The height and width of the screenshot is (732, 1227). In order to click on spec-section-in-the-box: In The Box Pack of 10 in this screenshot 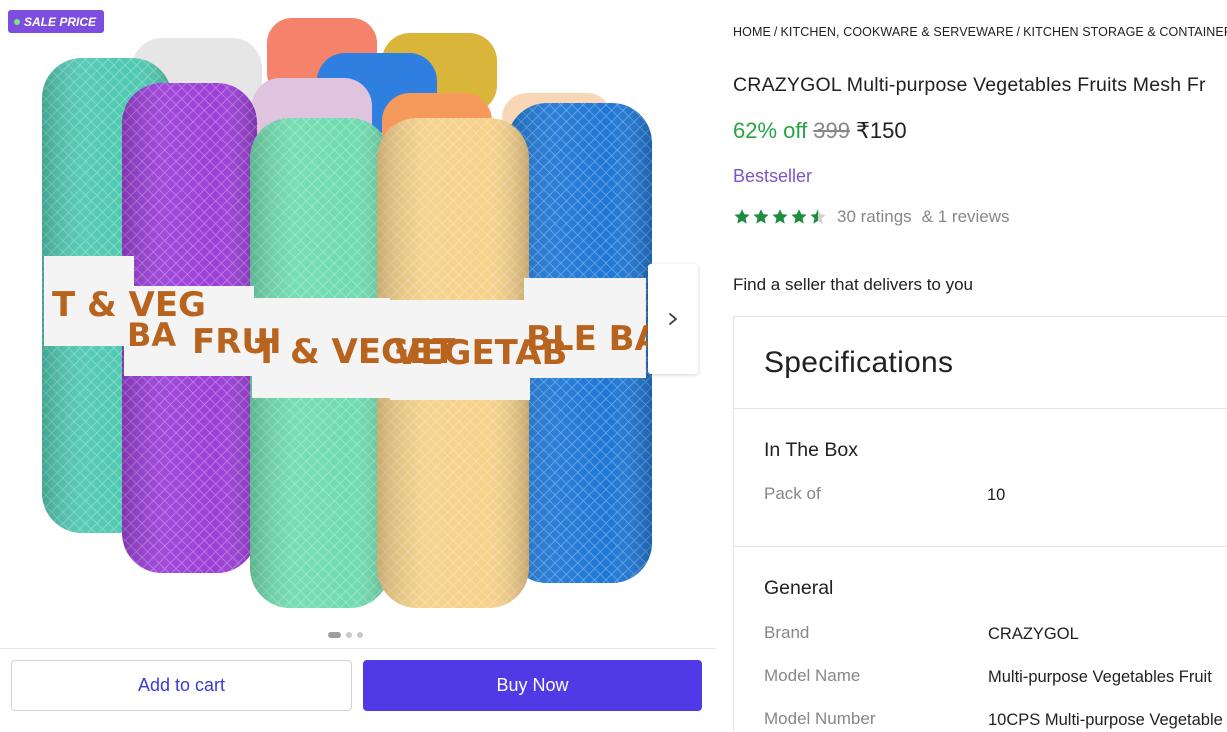, I will do `click(980, 478)`.